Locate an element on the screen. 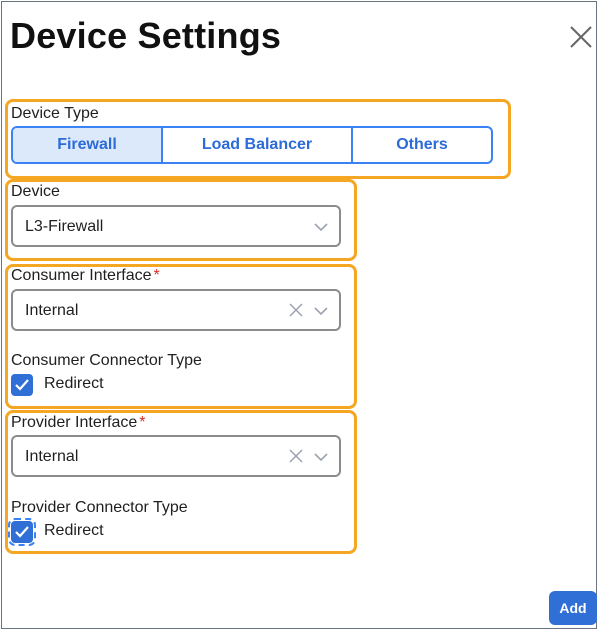 The image size is (600, 632). close-icon is located at coordinates (581, 37).